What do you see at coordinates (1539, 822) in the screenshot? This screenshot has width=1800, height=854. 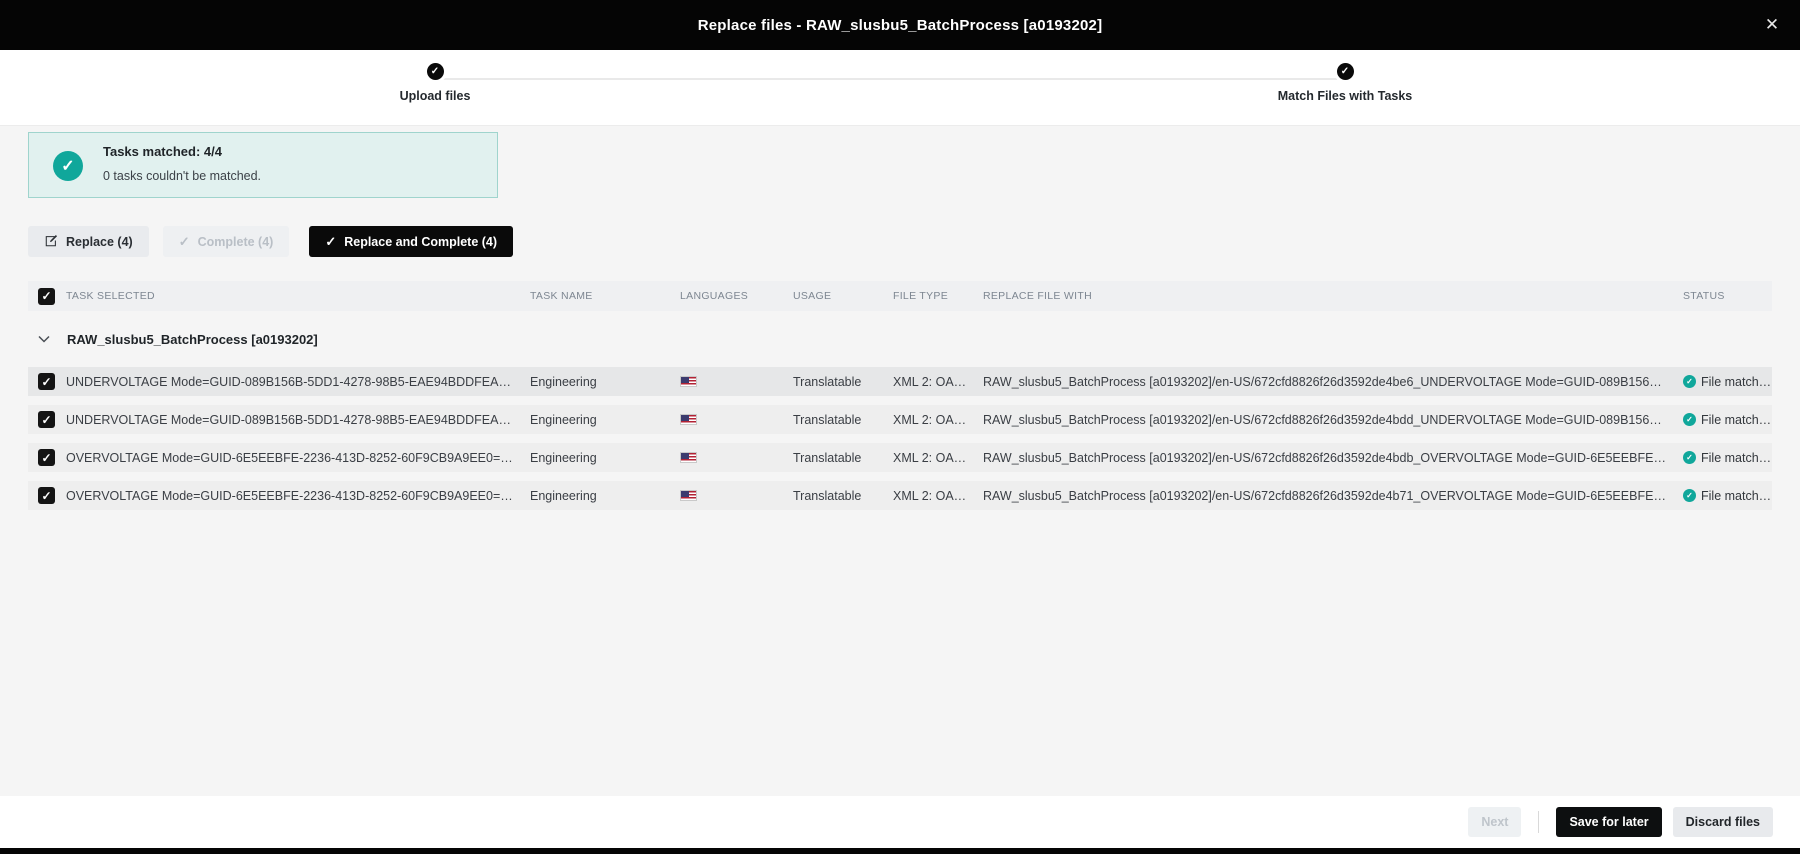 I see `footer-divider` at bounding box center [1539, 822].